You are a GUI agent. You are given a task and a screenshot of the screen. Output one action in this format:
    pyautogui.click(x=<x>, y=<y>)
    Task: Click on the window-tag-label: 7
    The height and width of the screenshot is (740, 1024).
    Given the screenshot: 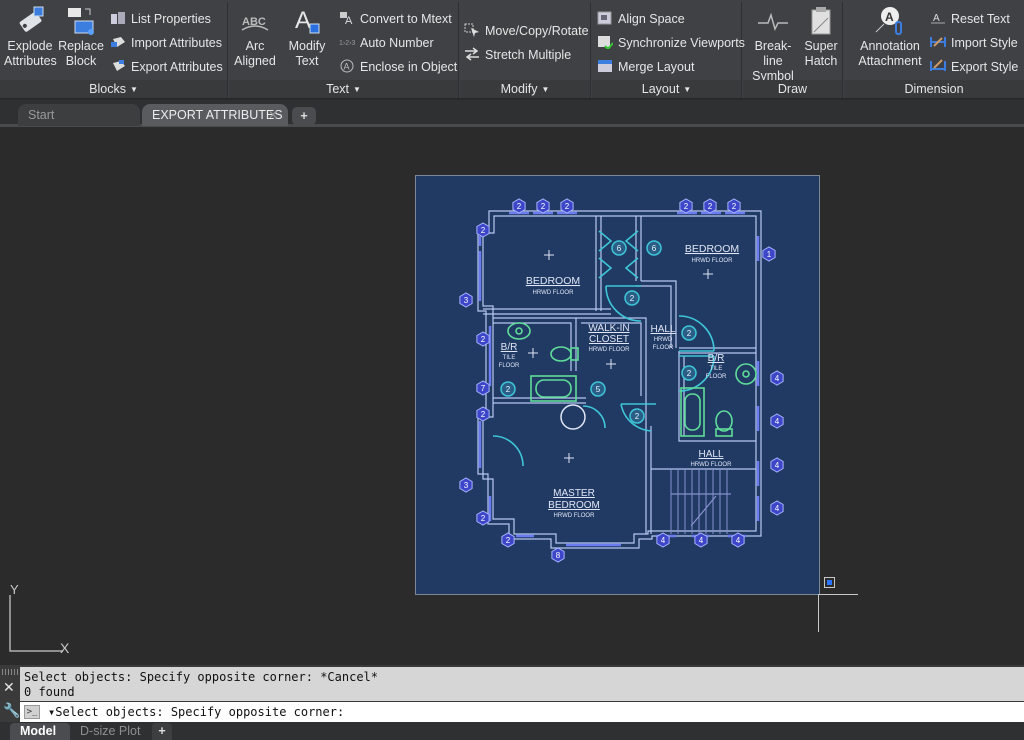 What is the action you would take?
    pyautogui.click(x=483, y=388)
    